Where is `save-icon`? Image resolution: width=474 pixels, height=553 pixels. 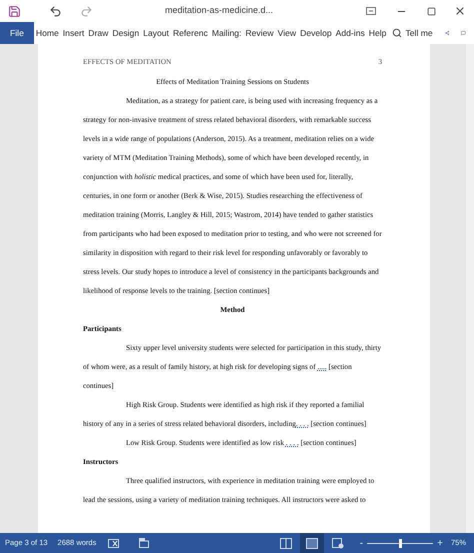 save-icon is located at coordinates (14, 11).